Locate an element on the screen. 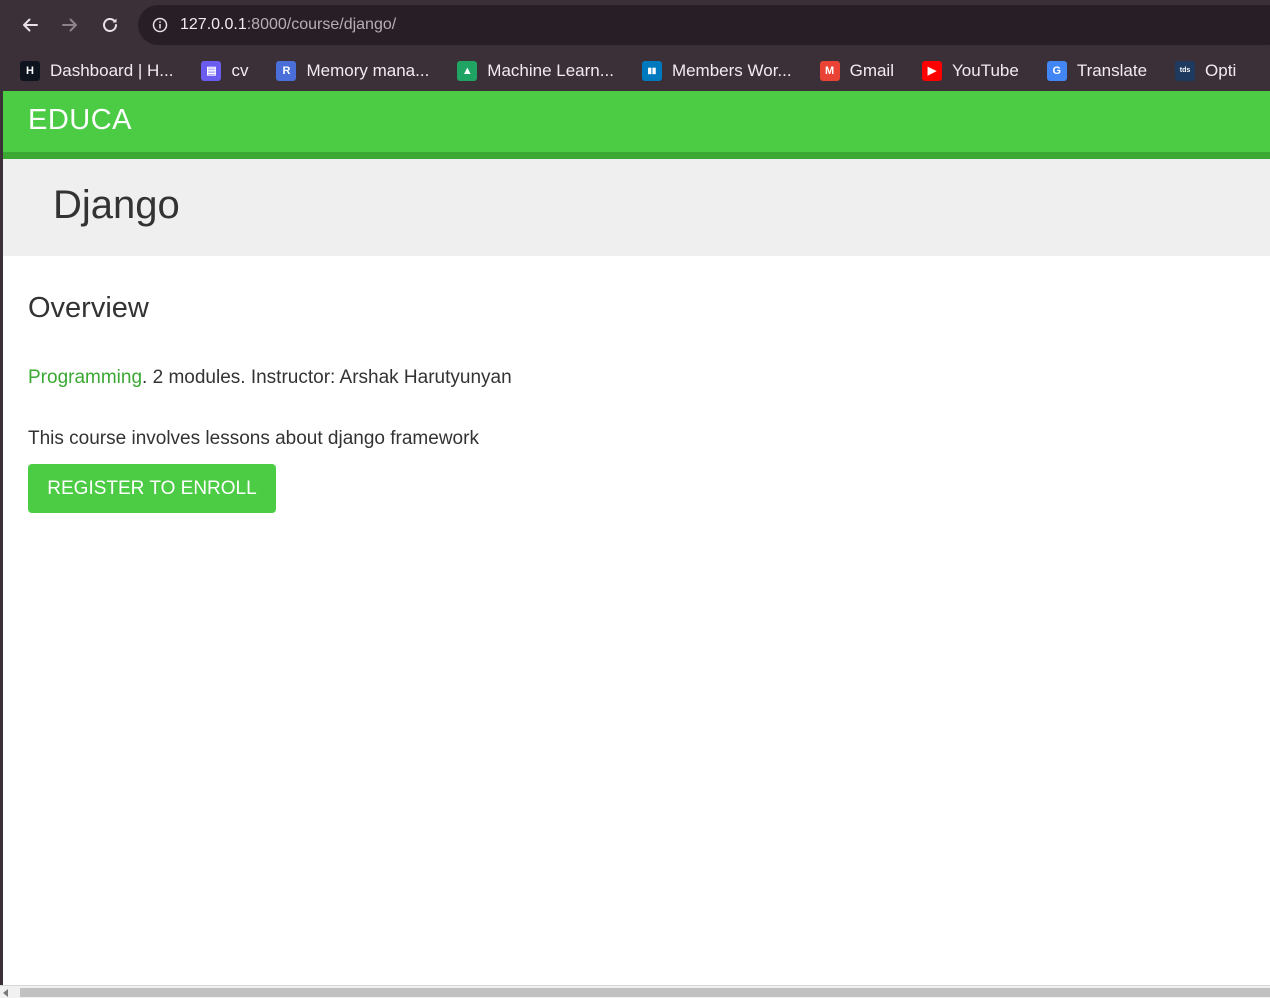 Image resolution: width=1270 pixels, height=998 pixels. google-drive-icon: ▲ is located at coordinates (467, 70).